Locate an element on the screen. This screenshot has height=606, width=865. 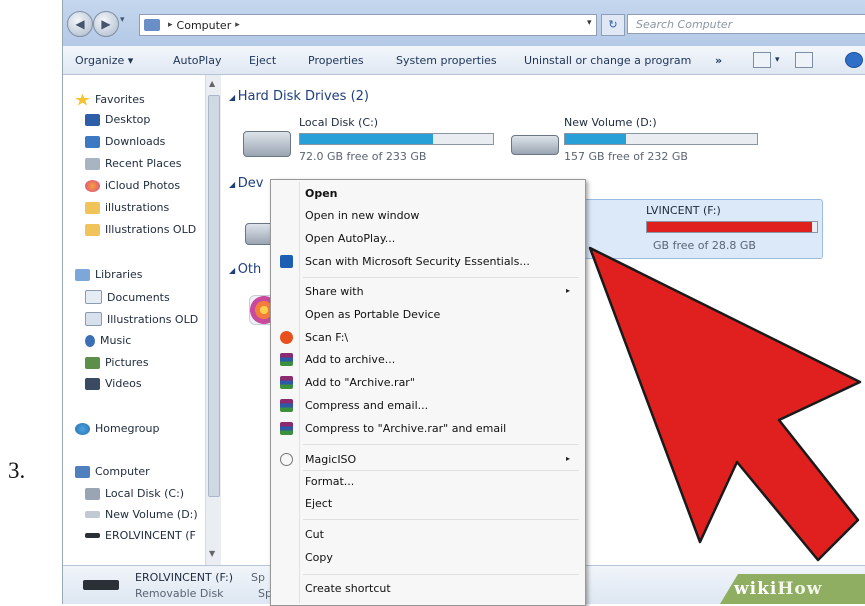
wikihow-watermark: wikiHow is located at coordinates (792, 589).